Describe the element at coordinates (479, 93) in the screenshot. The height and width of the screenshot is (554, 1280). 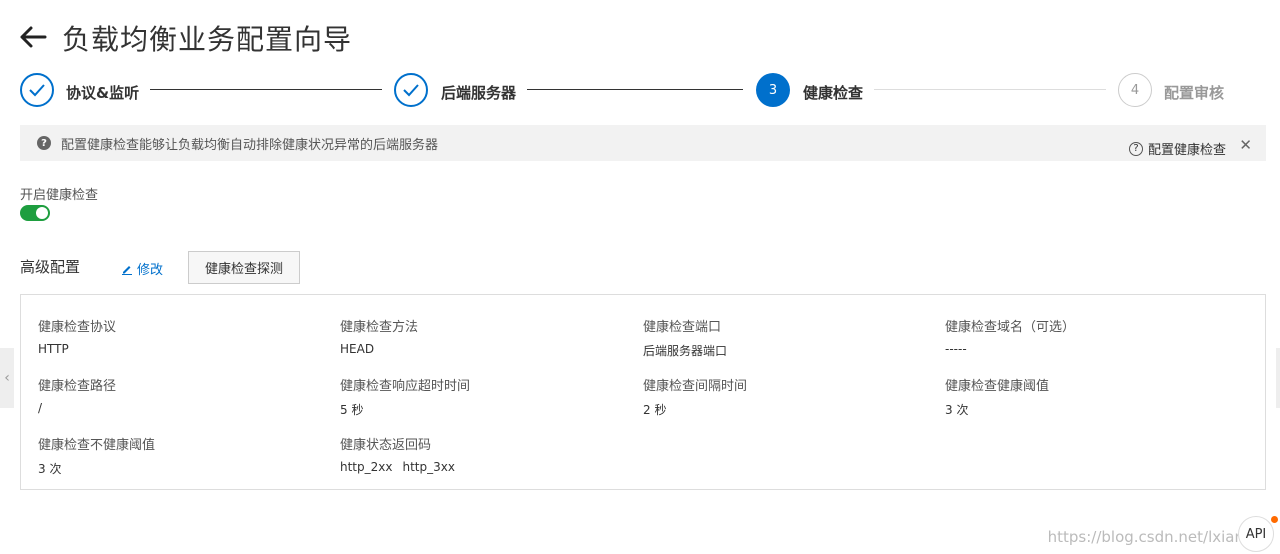
I see `step-2-label: 后端服务器` at that location.